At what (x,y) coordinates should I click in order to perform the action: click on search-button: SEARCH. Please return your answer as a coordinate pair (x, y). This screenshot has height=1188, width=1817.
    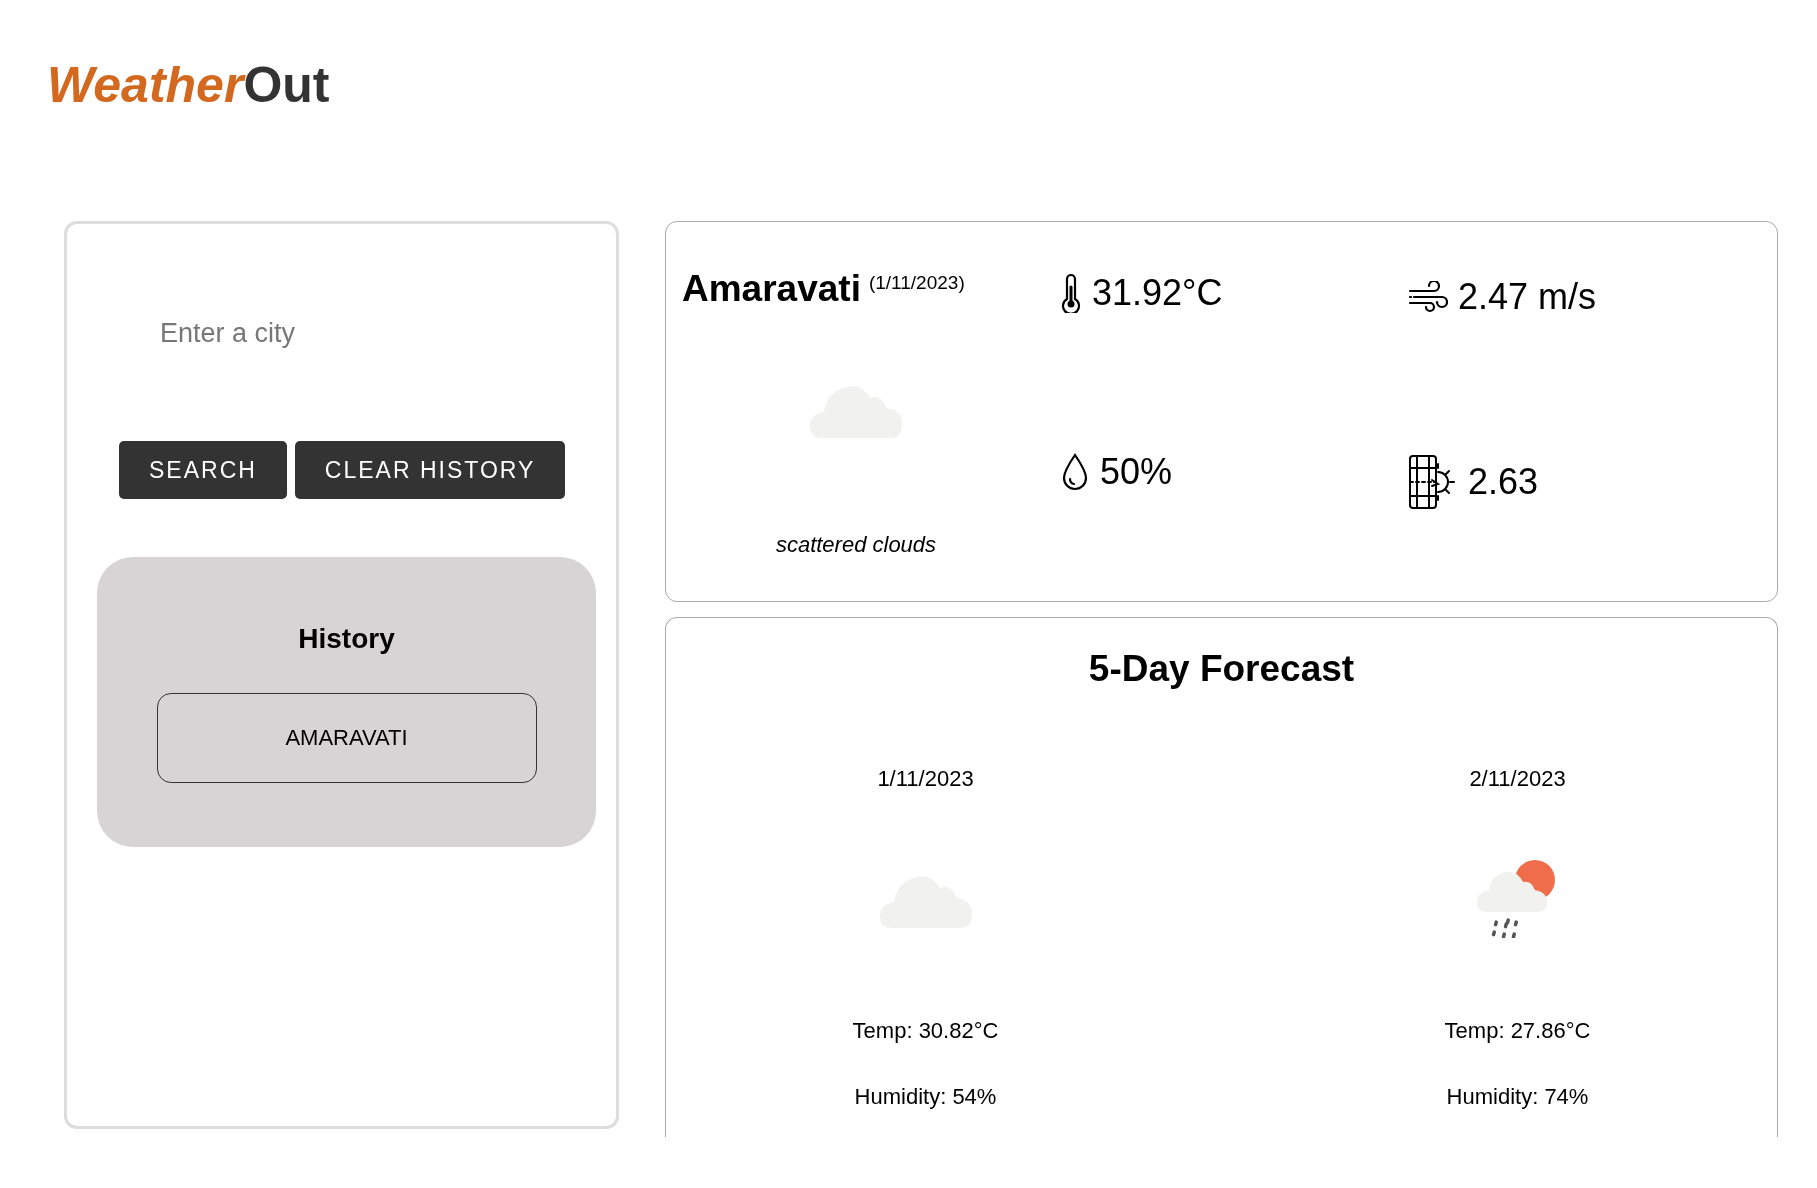
    Looking at the image, I should click on (203, 470).